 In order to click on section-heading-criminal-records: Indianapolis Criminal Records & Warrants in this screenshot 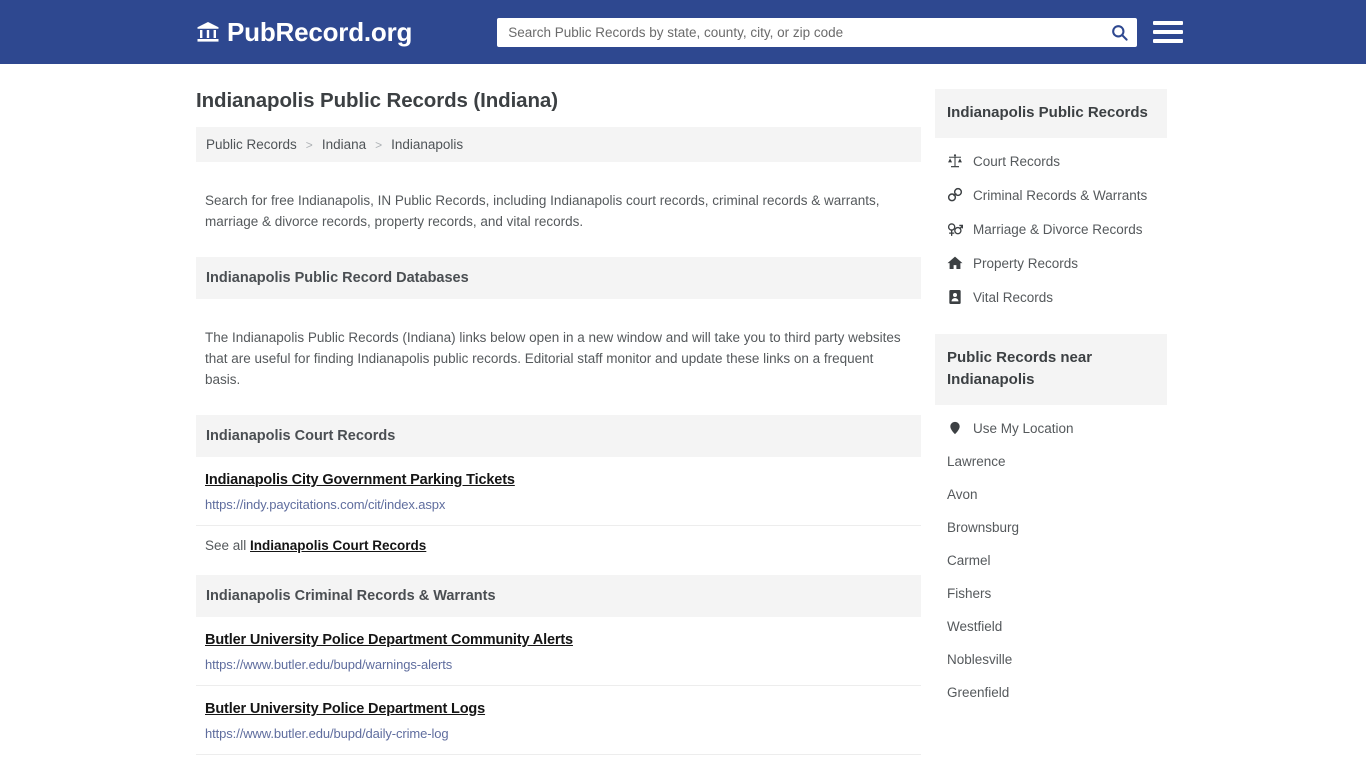, I will do `click(558, 596)`.